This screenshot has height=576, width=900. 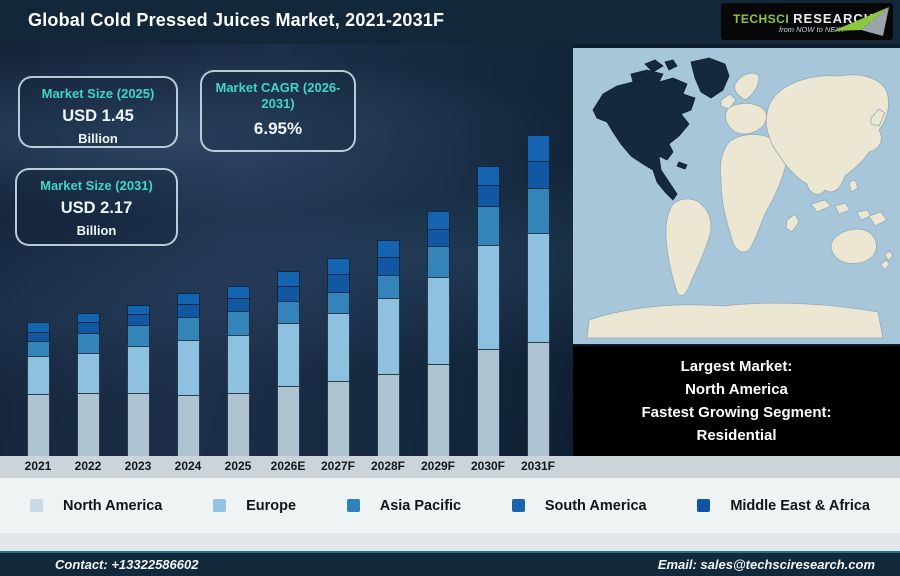 I want to click on techsci-logo: TechSci Research from NOW to NEXT, so click(x=807, y=21).